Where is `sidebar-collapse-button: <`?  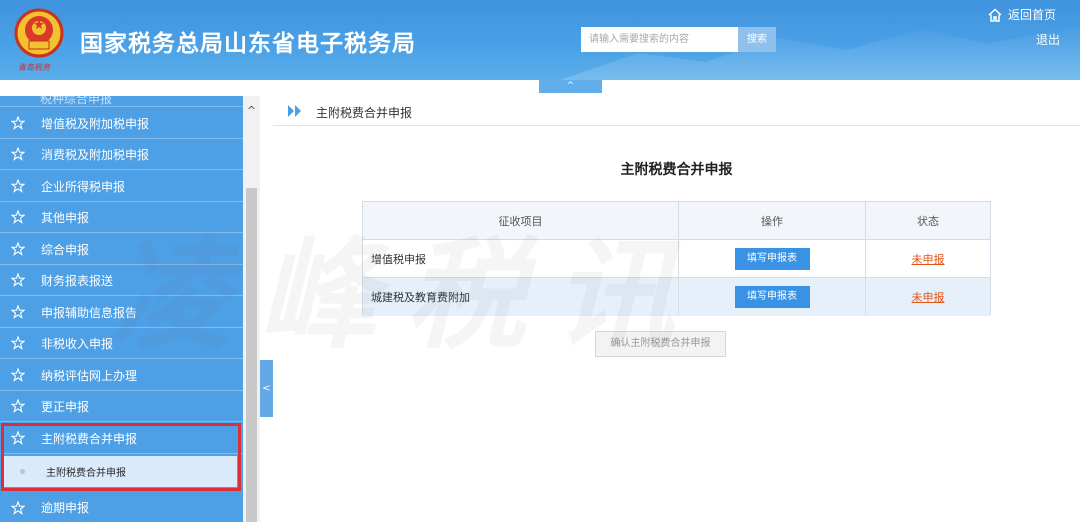
sidebar-collapse-button: < is located at coordinates (266, 388).